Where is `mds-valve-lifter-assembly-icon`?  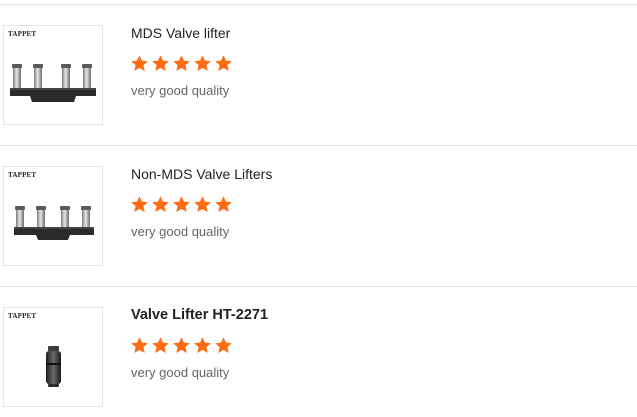 mds-valve-lifter-assembly-icon is located at coordinates (53, 83).